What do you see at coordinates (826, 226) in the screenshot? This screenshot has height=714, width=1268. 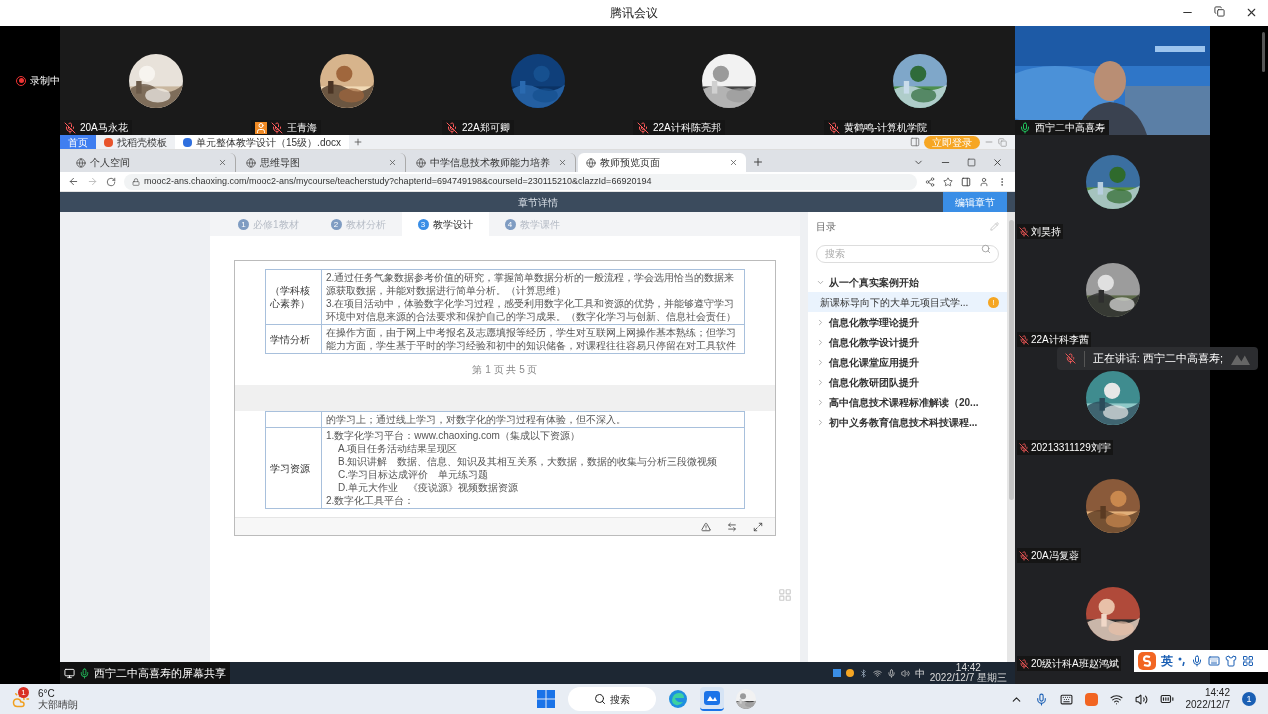 I see `toc-title: 目录` at bounding box center [826, 226].